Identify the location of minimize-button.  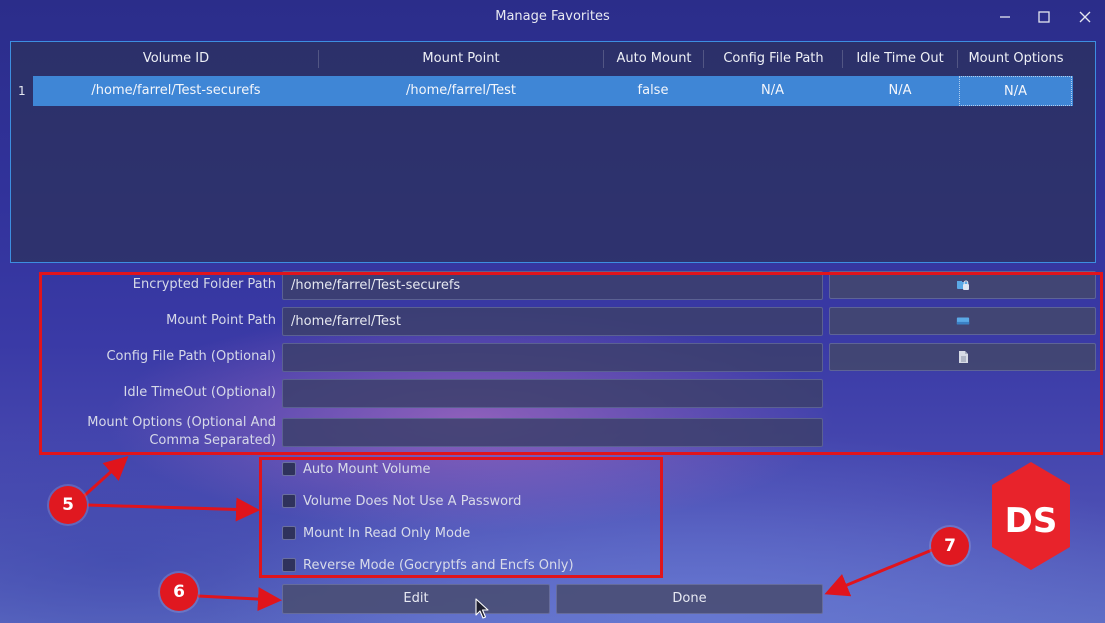
(1005, 17).